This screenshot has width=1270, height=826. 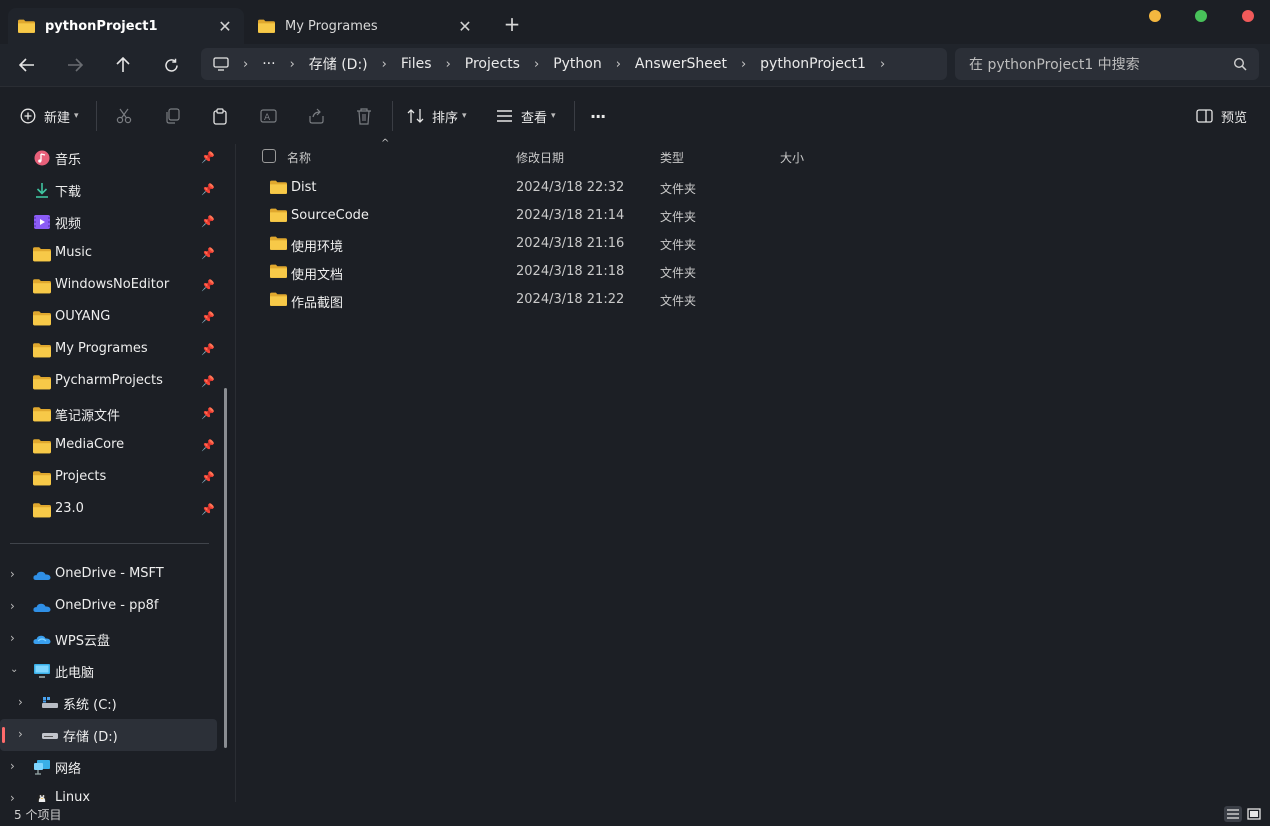 I want to click on sidebar-item-drive-c: › 系统 (C:), so click(x=108, y=703).